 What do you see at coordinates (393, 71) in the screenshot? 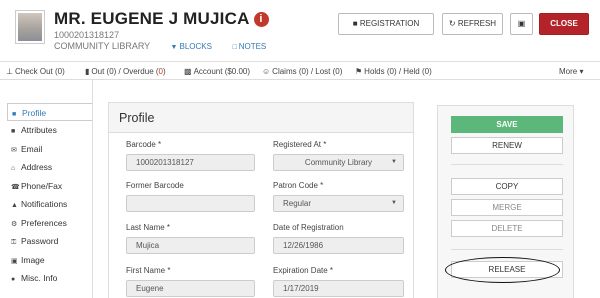
I see `holds-tab: ⚑ Holds (0) / Held (0)` at bounding box center [393, 71].